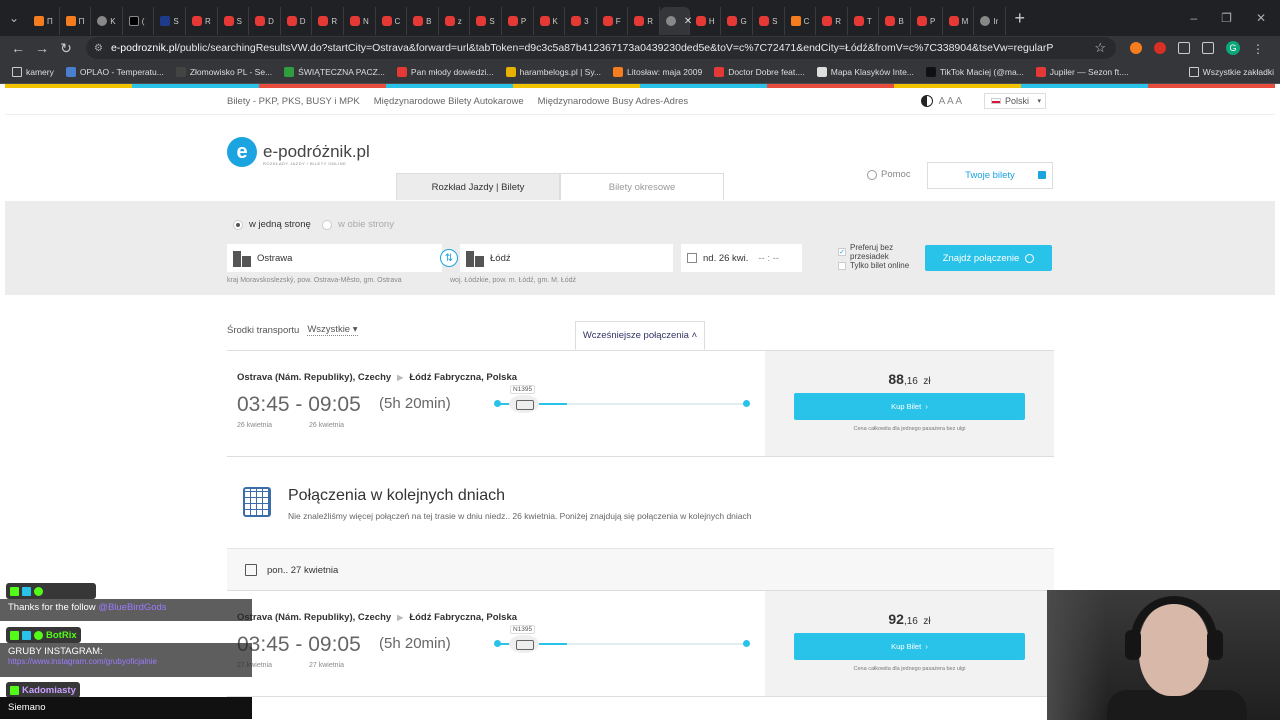 The image size is (1280, 720). Describe the element at coordinates (864, 21) in the screenshot. I see `browser-tab: T` at that location.